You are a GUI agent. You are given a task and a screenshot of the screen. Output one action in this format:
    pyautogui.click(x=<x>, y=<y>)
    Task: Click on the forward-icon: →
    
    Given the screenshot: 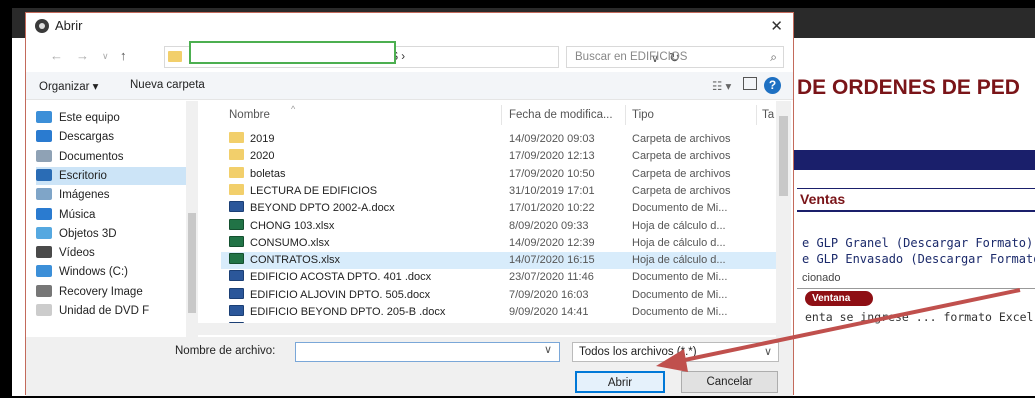 What is the action you would take?
    pyautogui.click(x=82, y=55)
    